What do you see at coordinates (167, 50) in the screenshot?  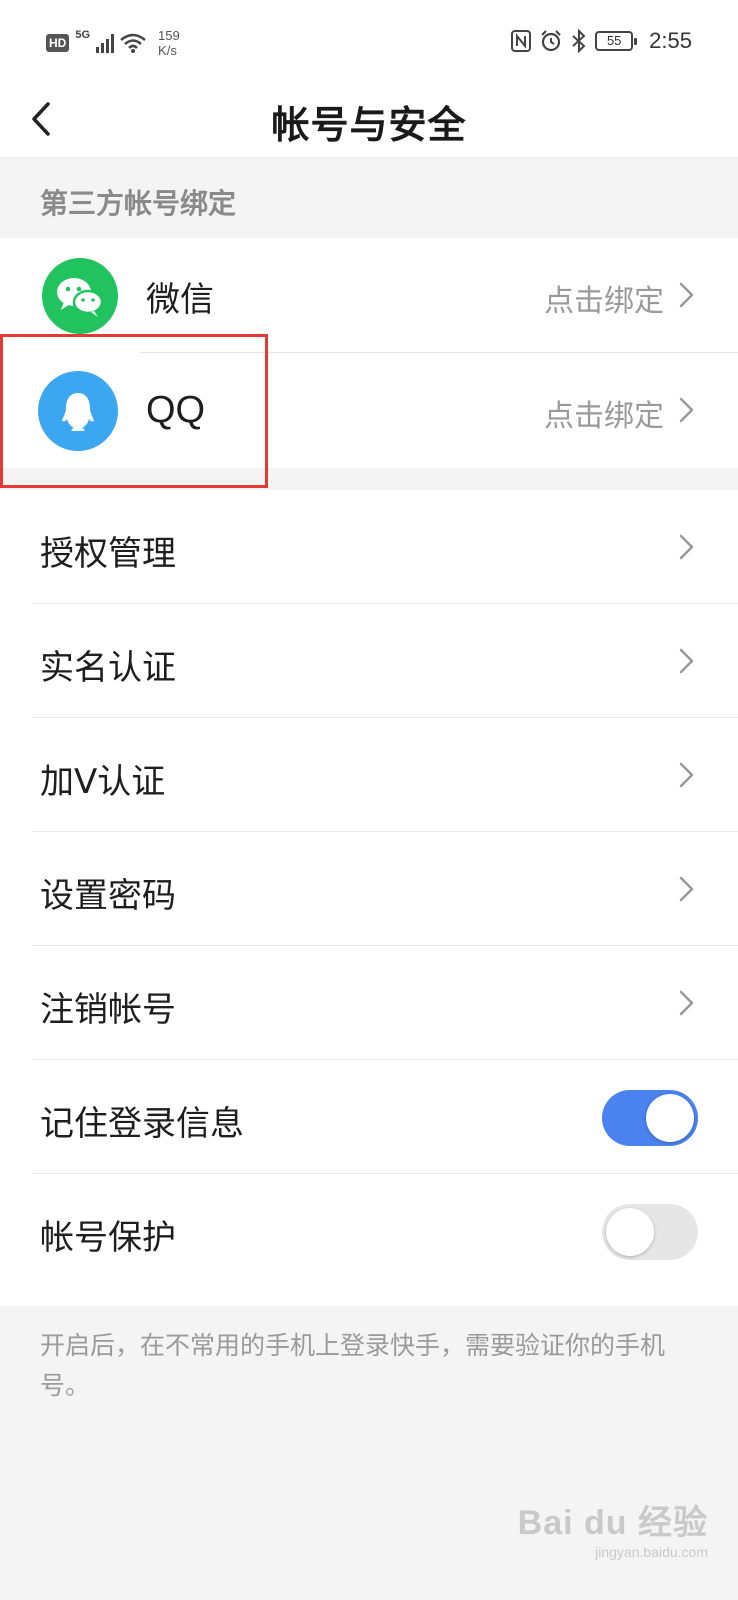 I see `speed-unit: K/s` at bounding box center [167, 50].